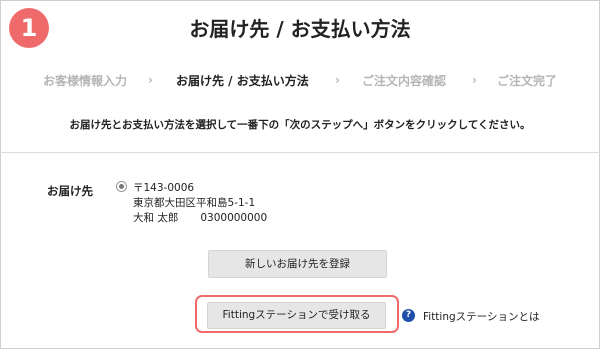 Image resolution: width=600 pixels, height=349 pixels. Describe the element at coordinates (404, 81) in the screenshot. I see `progress-step-confirm: ご注文内容確認` at that location.